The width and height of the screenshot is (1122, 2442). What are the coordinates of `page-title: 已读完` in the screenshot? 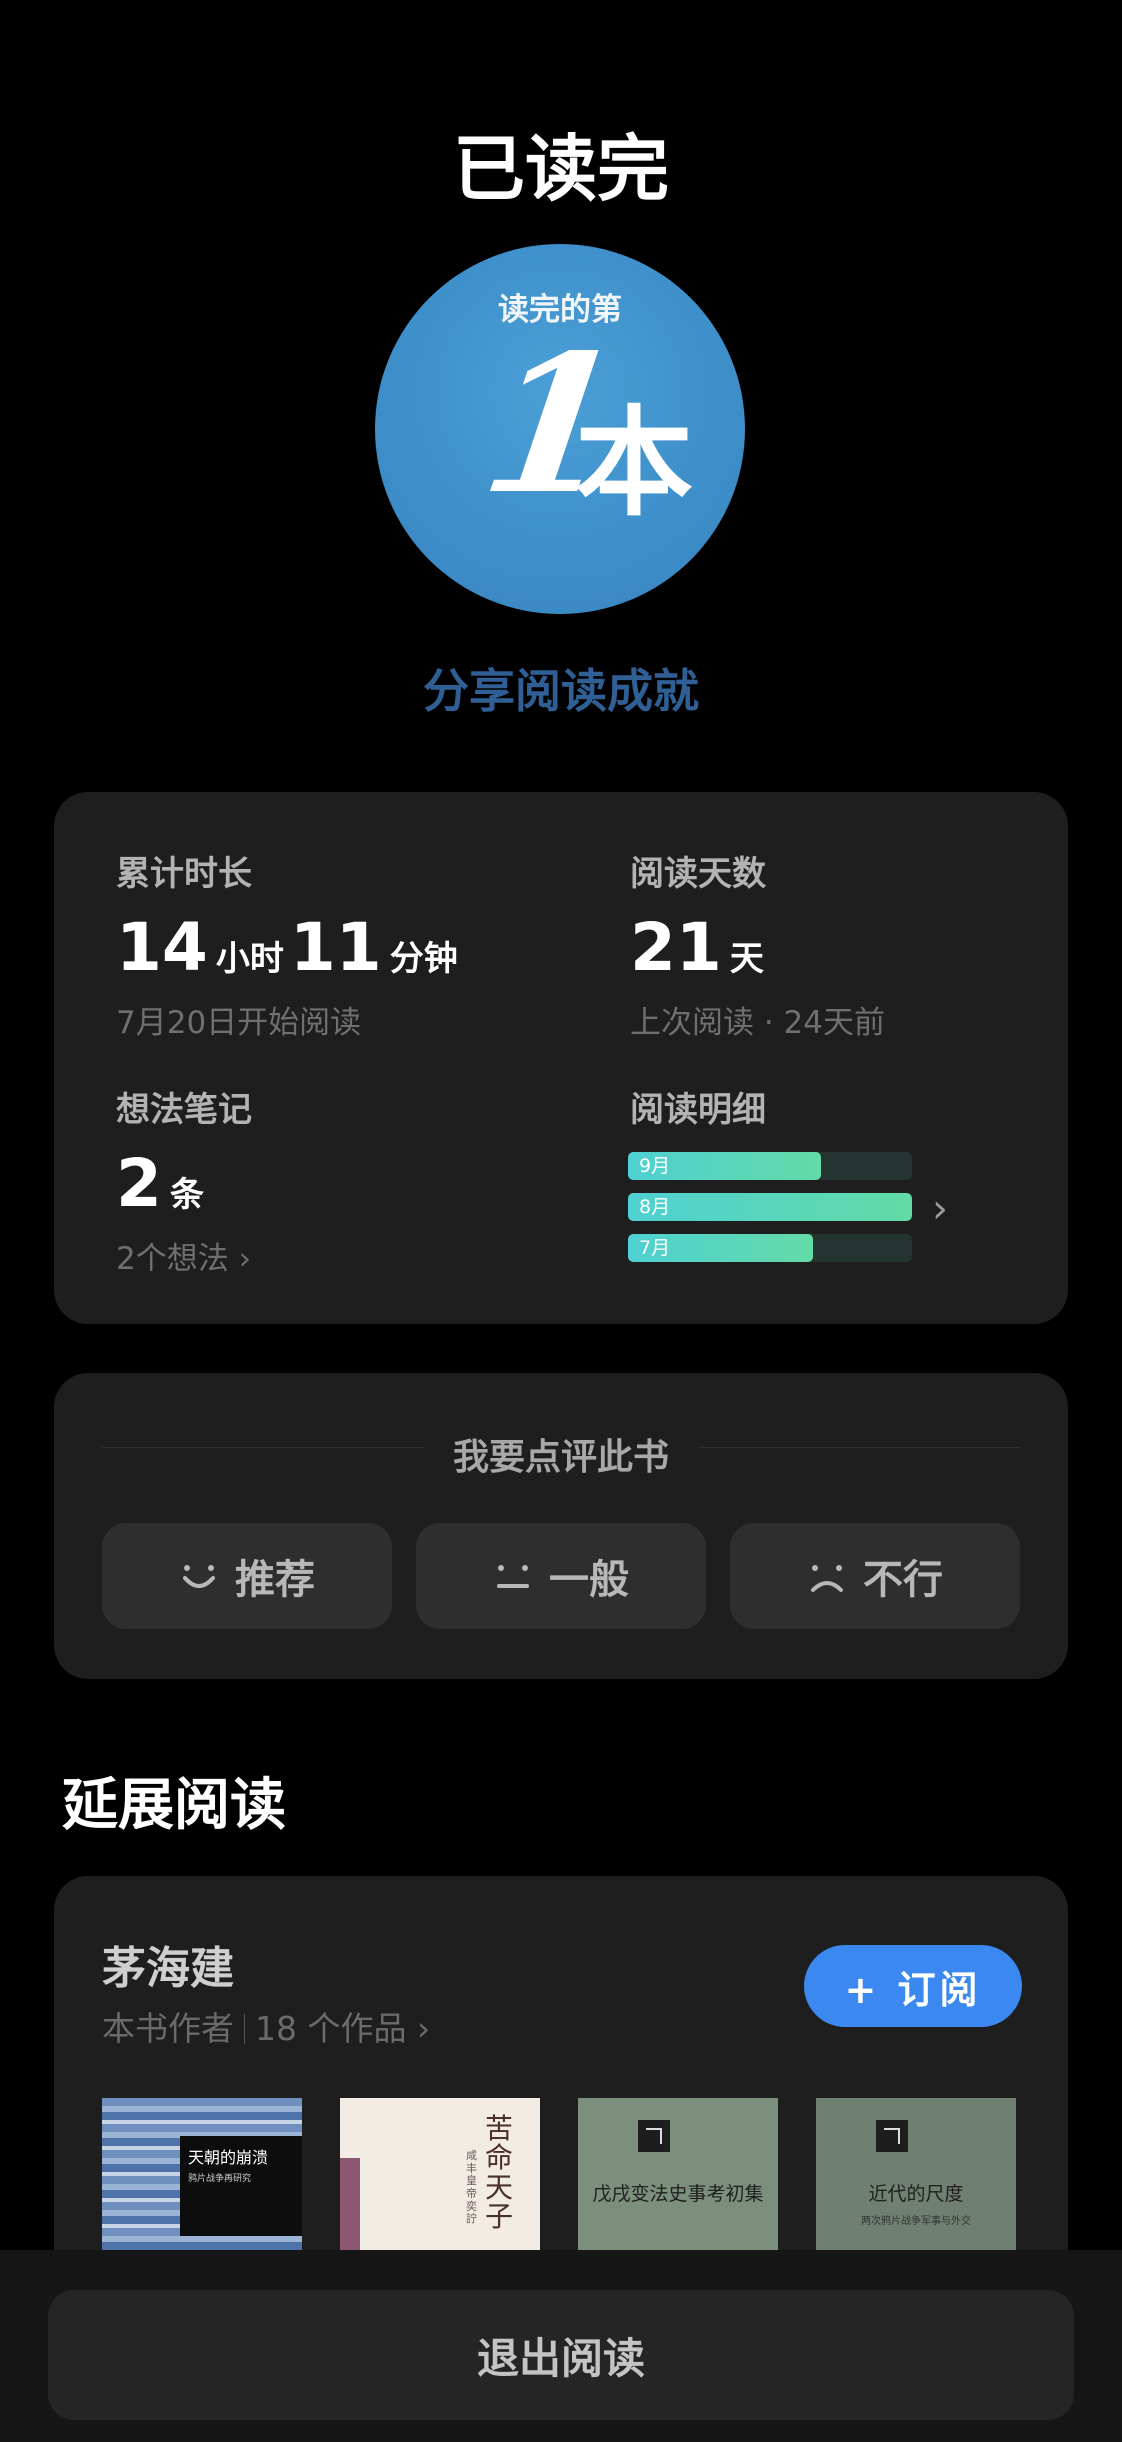 It's located at (560, 168).